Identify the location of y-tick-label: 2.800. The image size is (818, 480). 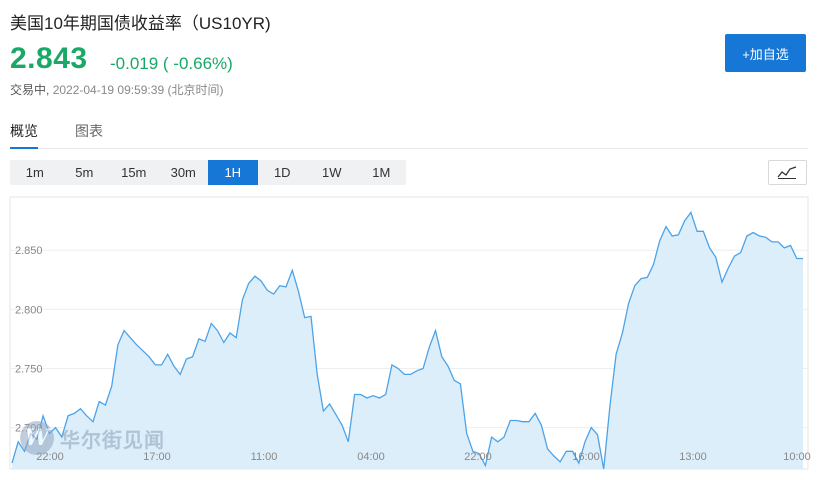
(29, 310).